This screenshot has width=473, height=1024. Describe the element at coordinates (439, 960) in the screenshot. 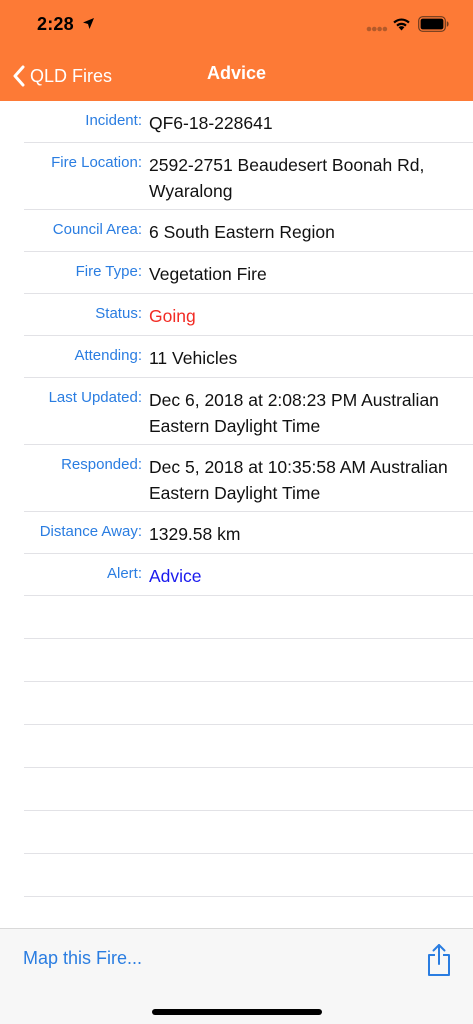

I see `share-icon` at that location.